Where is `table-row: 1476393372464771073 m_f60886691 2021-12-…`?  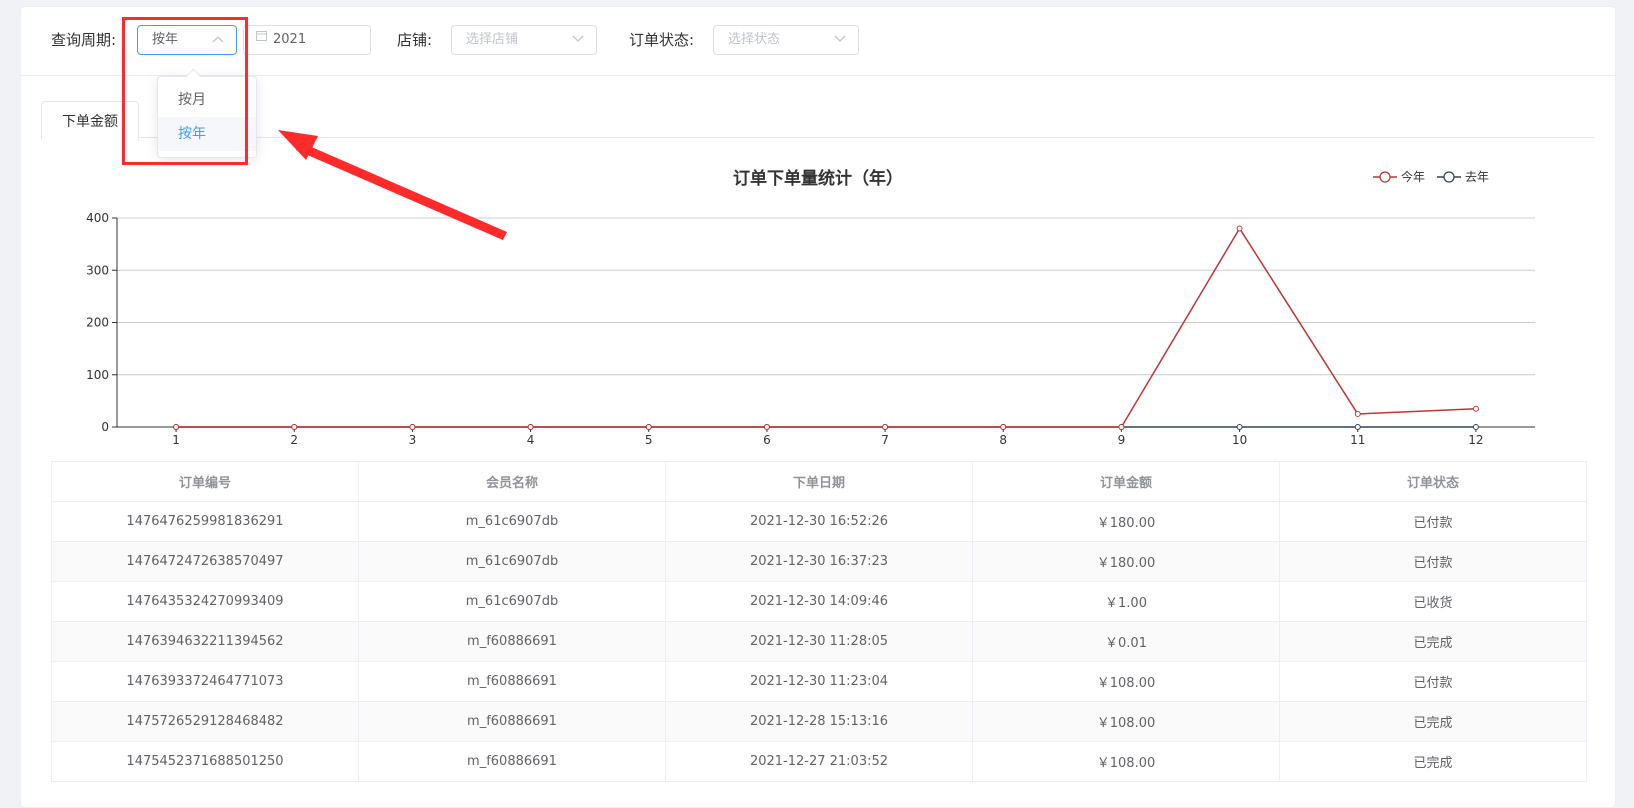
table-row: 1476393372464771073 m_f60886691 2021-12-… is located at coordinates (819, 681).